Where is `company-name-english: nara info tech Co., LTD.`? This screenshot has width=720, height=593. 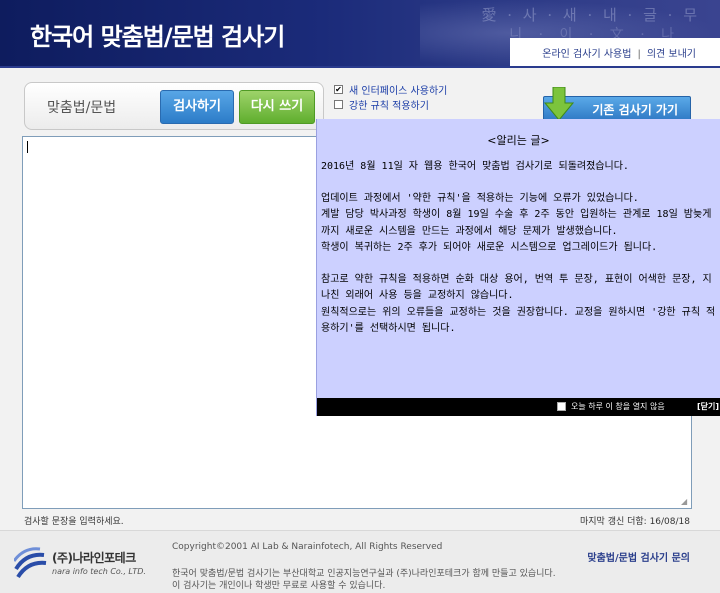 company-name-english: nara info tech Co., LTD. is located at coordinates (99, 571).